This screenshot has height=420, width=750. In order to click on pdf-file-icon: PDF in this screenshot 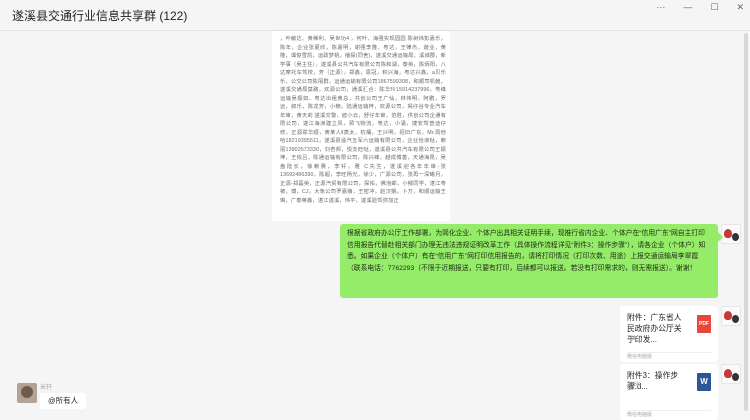, I will do `click(704, 324)`.